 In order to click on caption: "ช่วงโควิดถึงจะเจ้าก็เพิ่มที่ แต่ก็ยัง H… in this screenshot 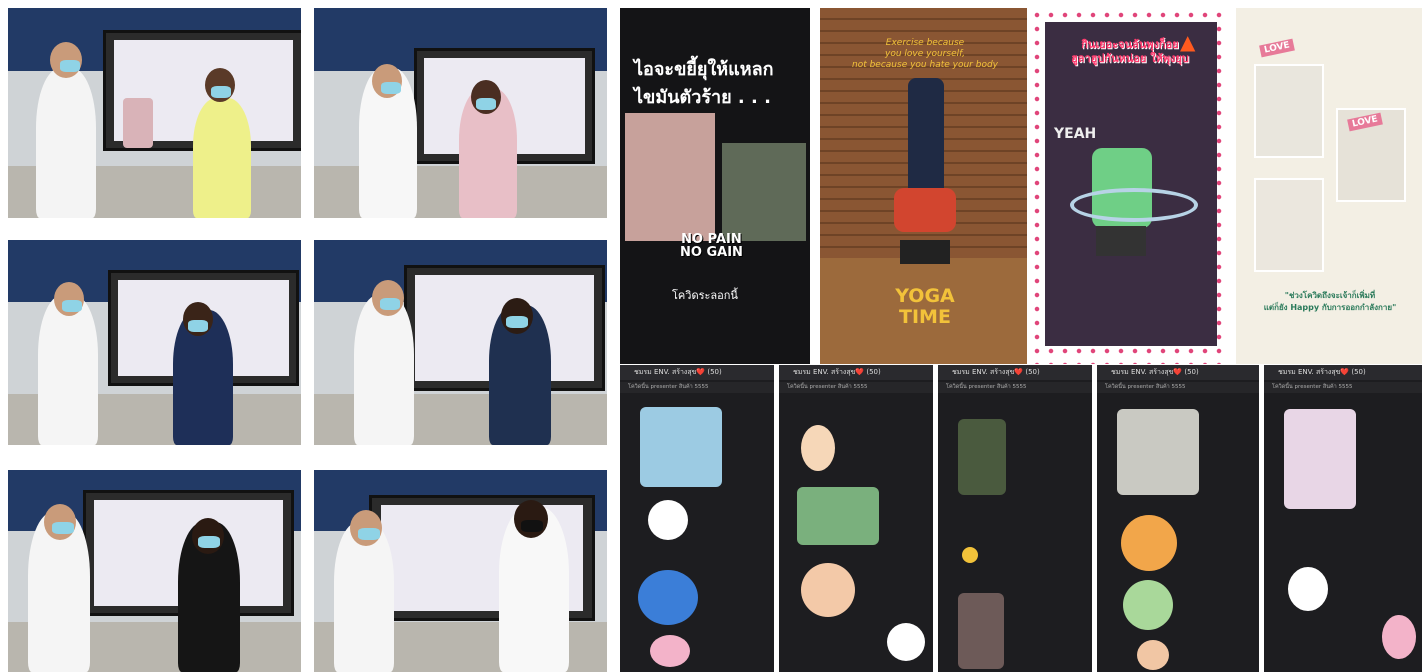, I will do `click(1330, 302)`.